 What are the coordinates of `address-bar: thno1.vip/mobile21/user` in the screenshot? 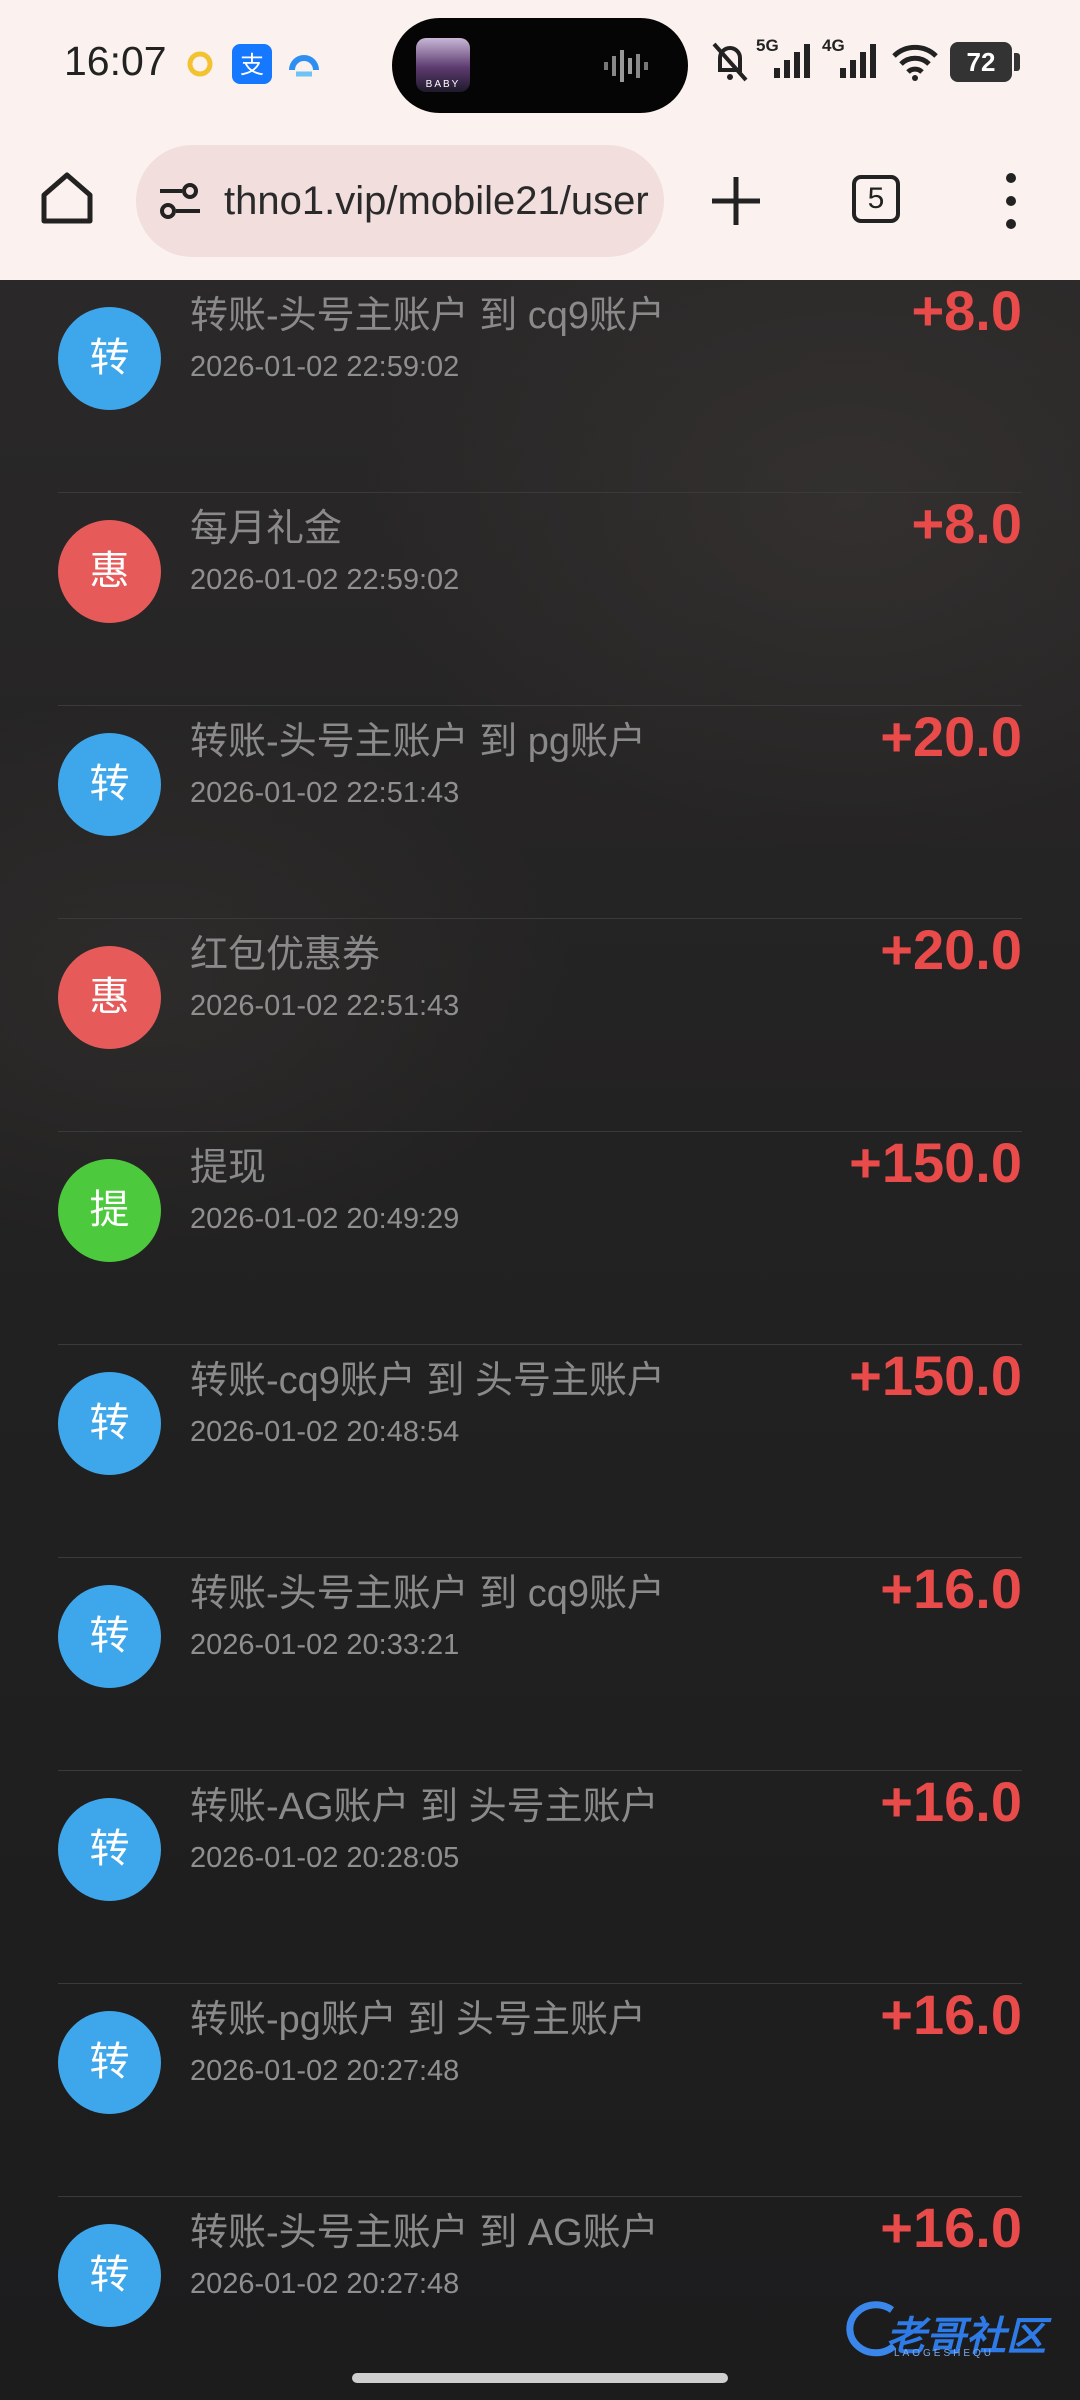 It's located at (400, 201).